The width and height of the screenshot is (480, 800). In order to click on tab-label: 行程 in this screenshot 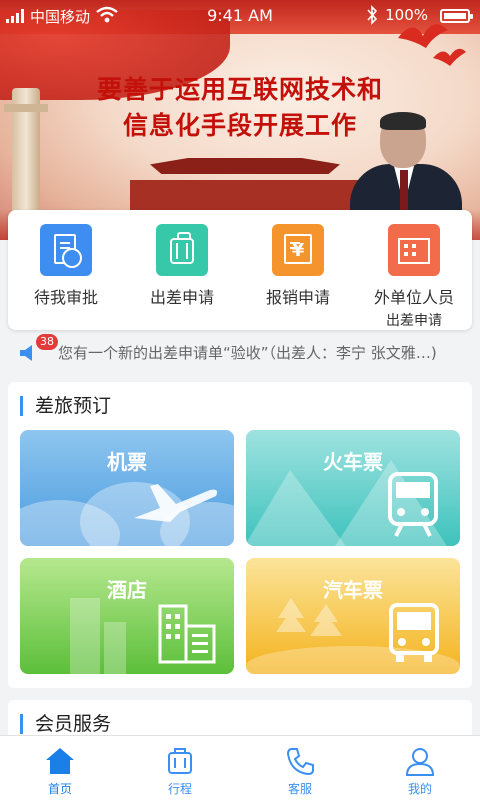, I will do `click(179, 789)`.